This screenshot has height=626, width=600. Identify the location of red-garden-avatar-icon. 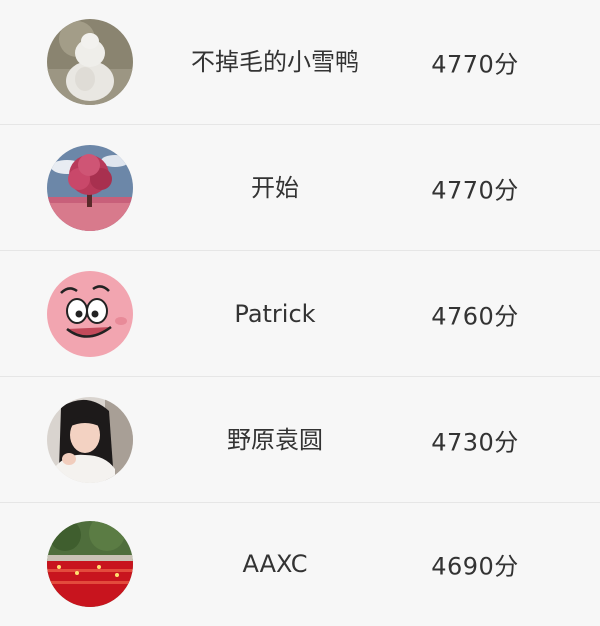
(90, 564).